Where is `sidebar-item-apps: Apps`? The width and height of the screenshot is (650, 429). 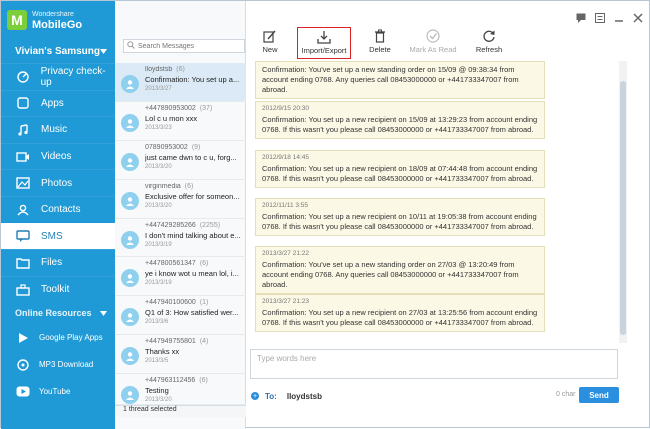 sidebar-item-apps: Apps is located at coordinates (58, 103).